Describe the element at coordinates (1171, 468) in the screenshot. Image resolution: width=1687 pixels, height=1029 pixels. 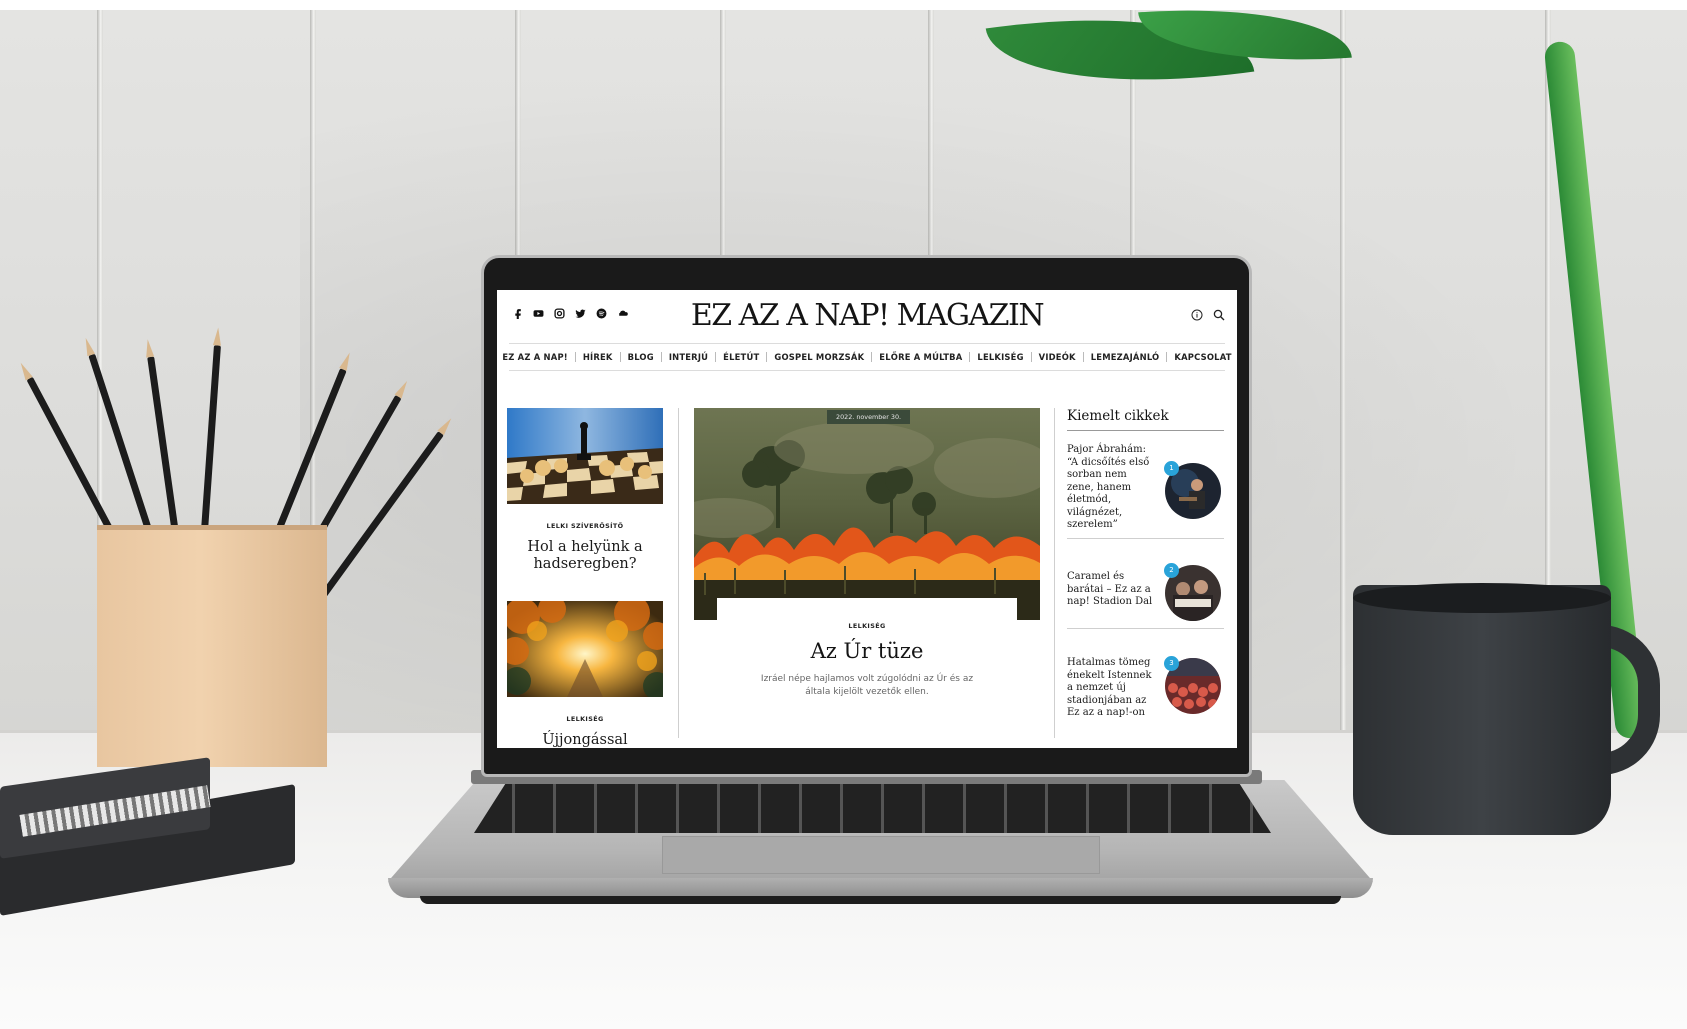
I see `featured-item-number: 1` at that location.